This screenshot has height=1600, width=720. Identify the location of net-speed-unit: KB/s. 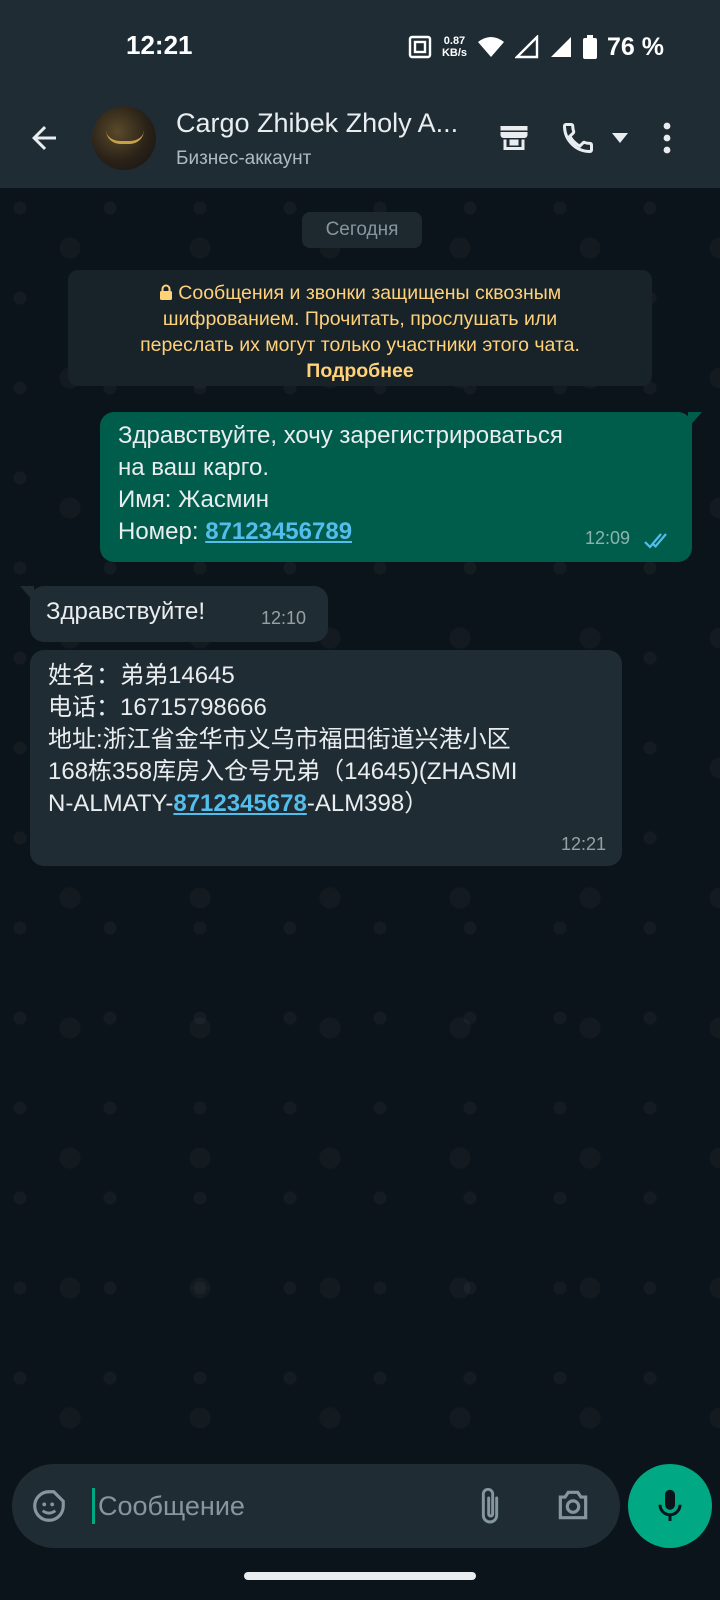
(454, 53).